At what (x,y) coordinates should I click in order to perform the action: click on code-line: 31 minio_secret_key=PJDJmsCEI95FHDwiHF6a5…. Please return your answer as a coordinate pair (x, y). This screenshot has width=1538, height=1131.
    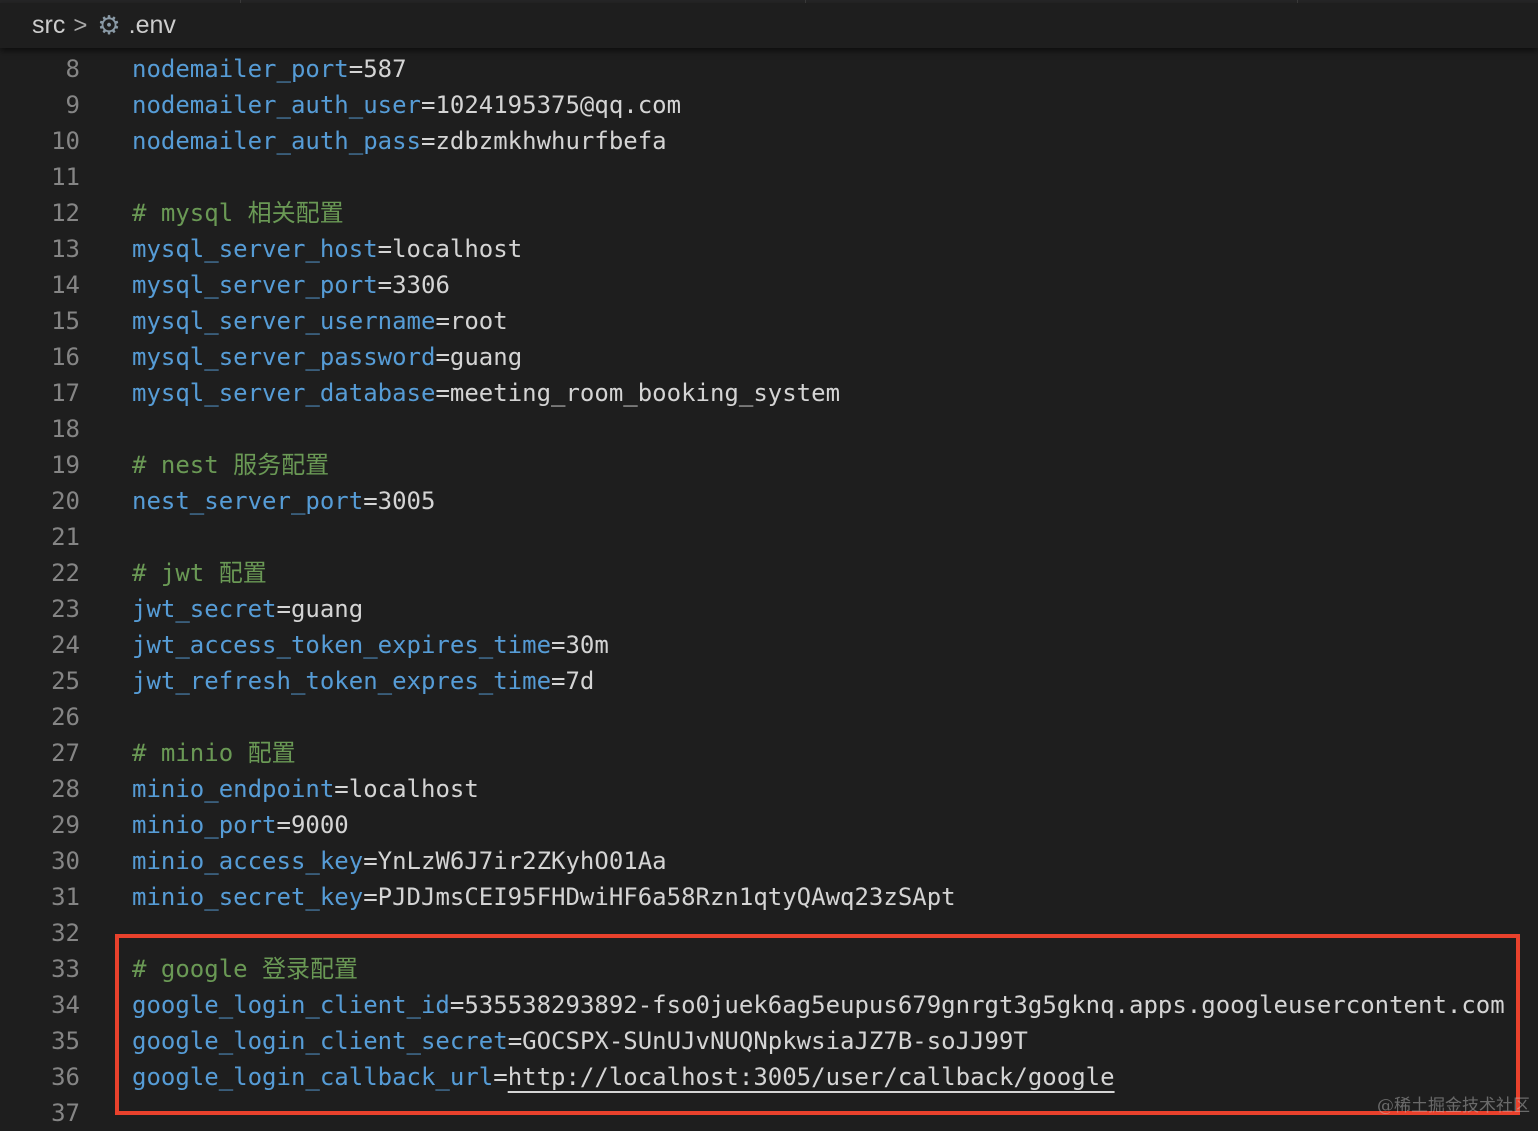
    Looking at the image, I should click on (769, 897).